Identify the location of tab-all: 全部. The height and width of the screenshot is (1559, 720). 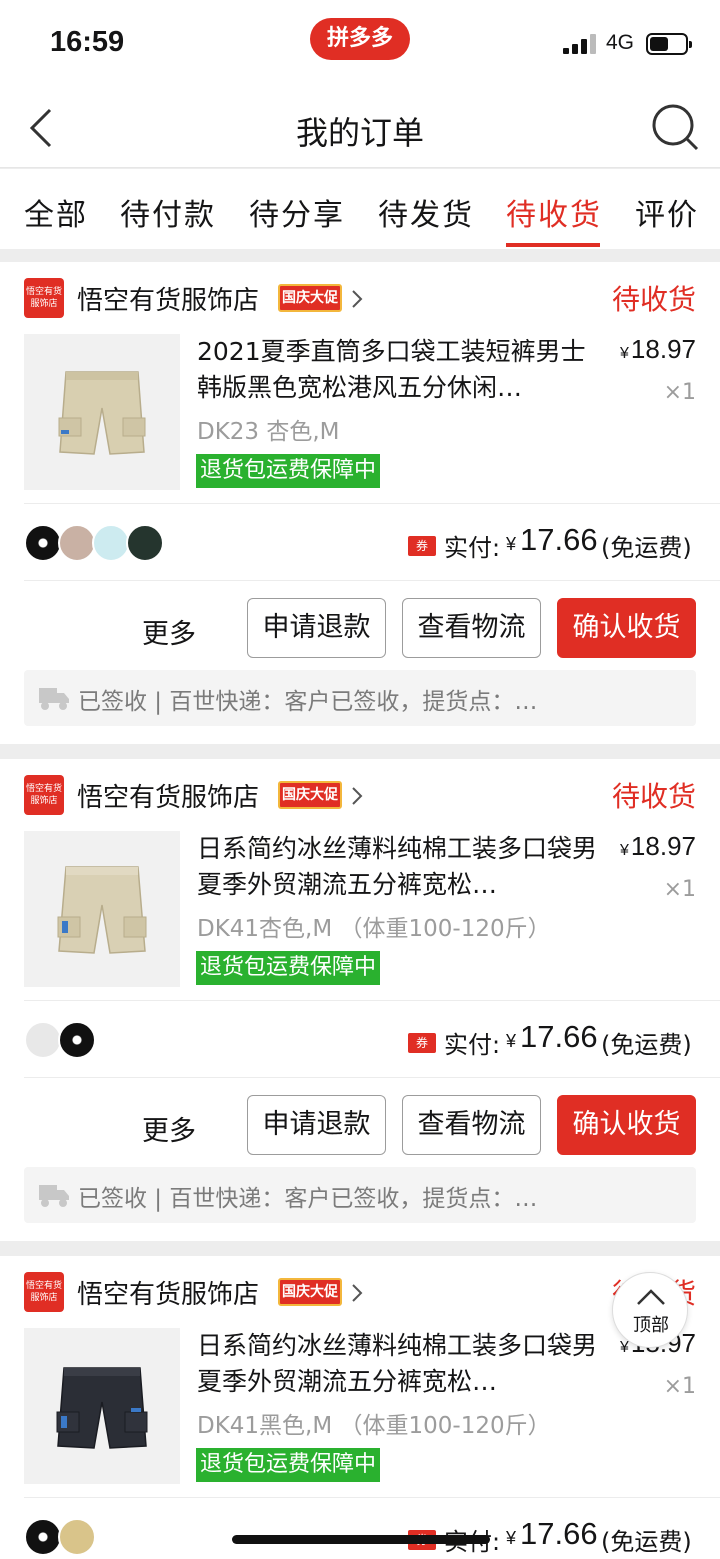
(56, 212).